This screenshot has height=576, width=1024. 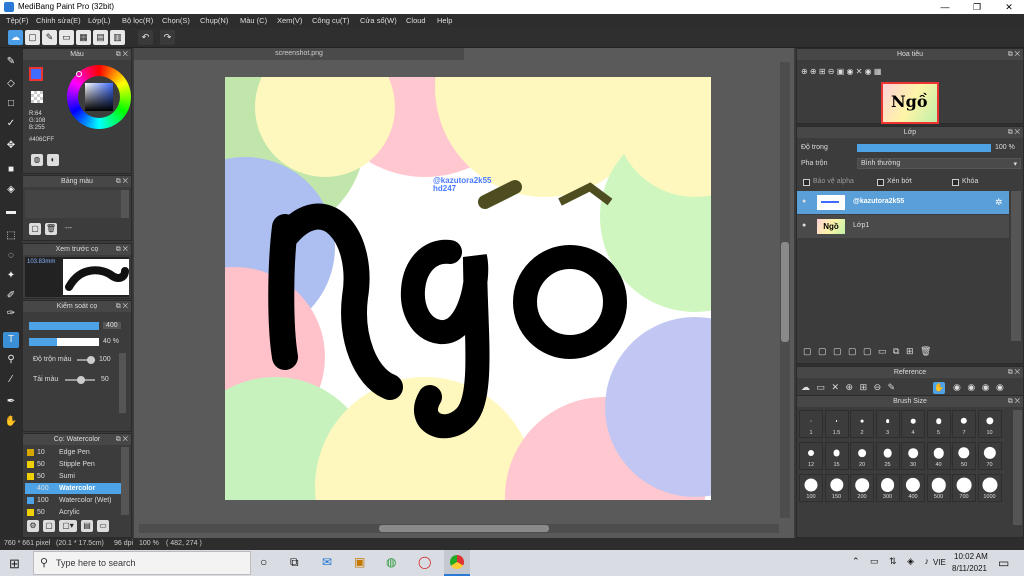 What do you see at coordinates (17, 20) in the screenshot?
I see `menu-file: Tệp(F)` at bounding box center [17, 20].